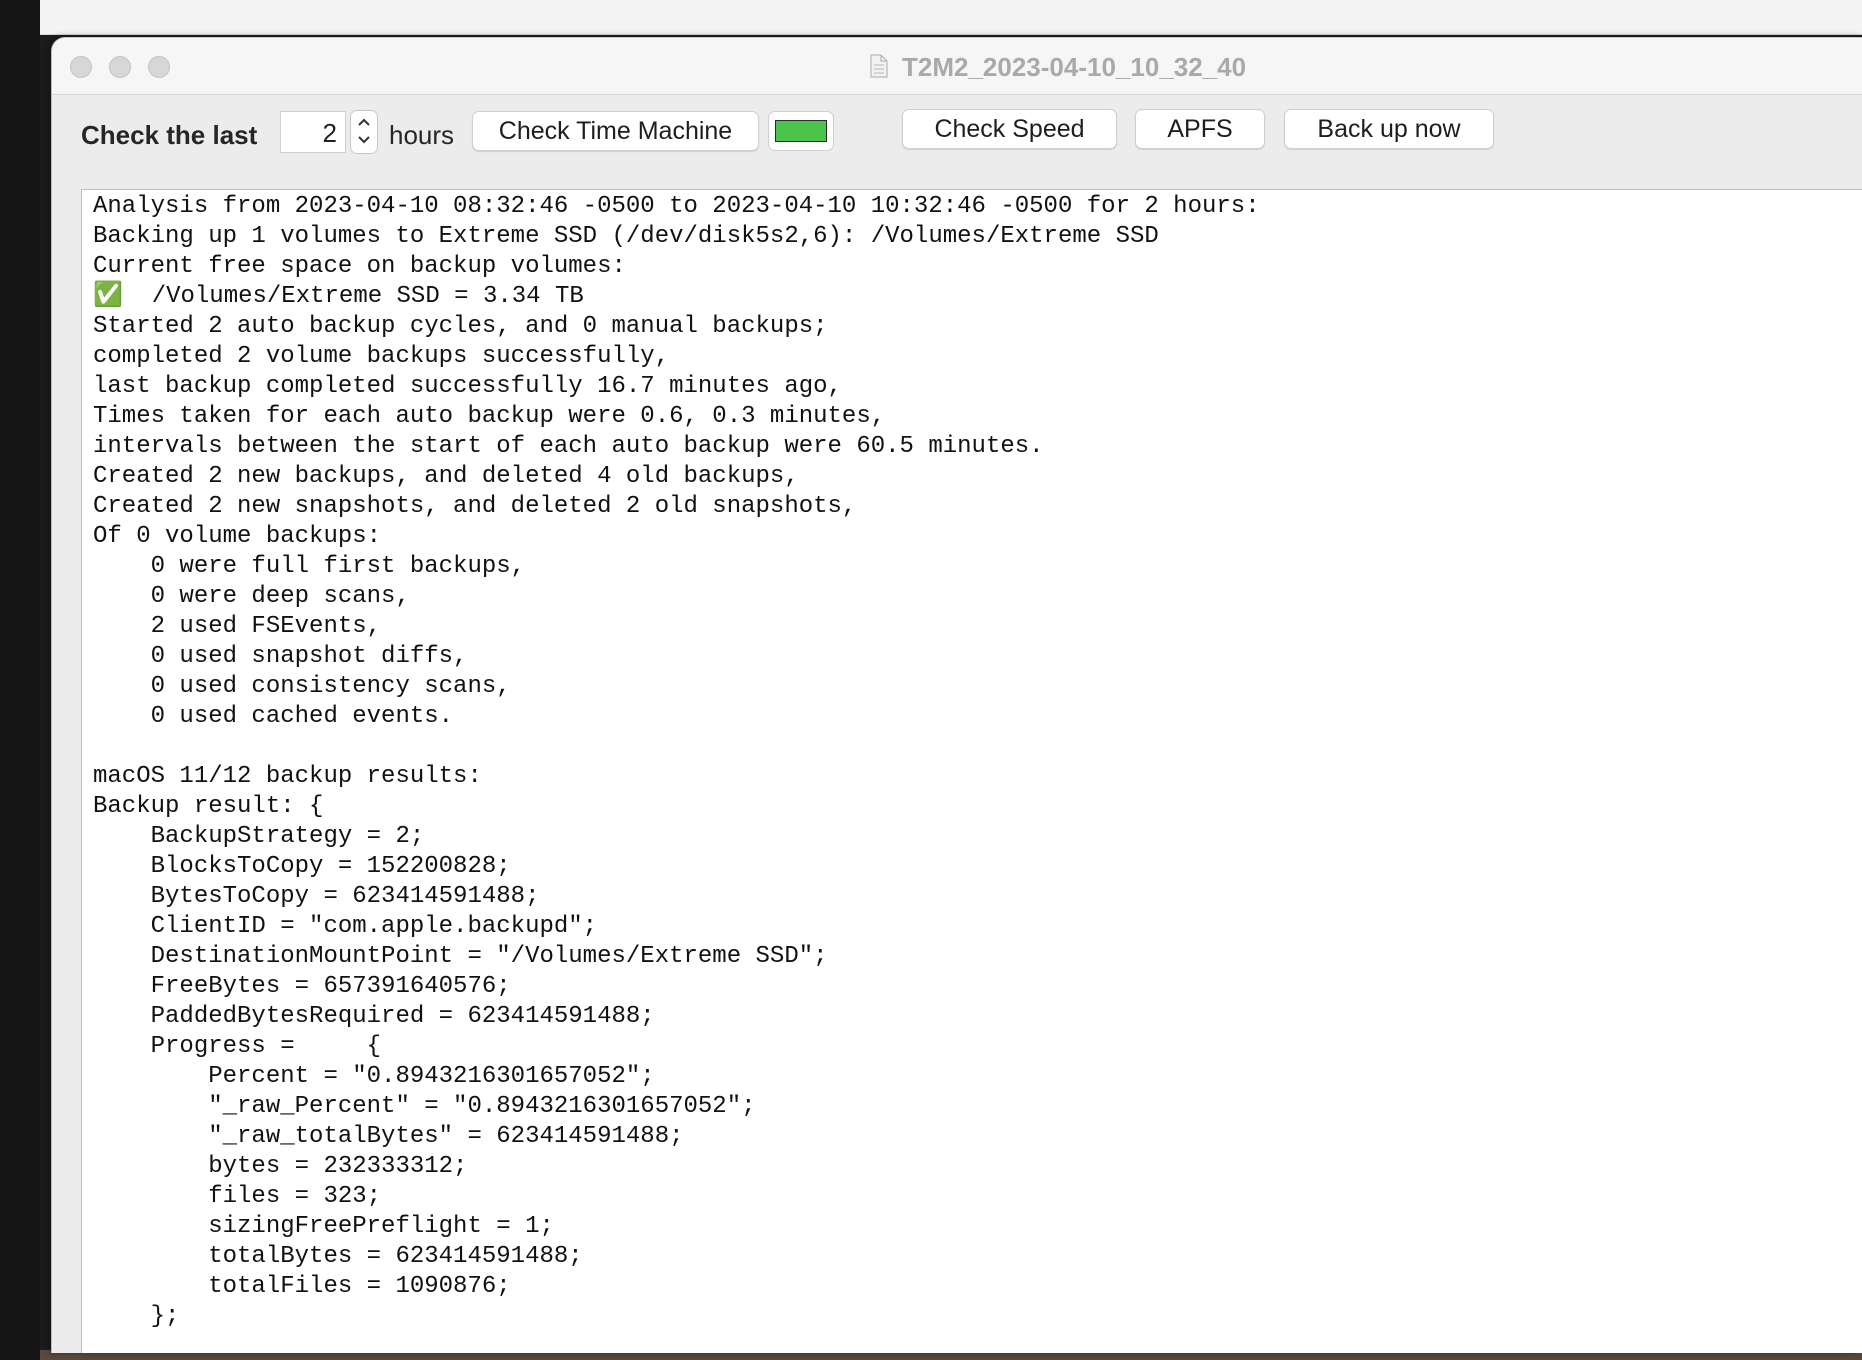  Describe the element at coordinates (20, 680) in the screenshot. I see `desktop-left-edge` at that location.